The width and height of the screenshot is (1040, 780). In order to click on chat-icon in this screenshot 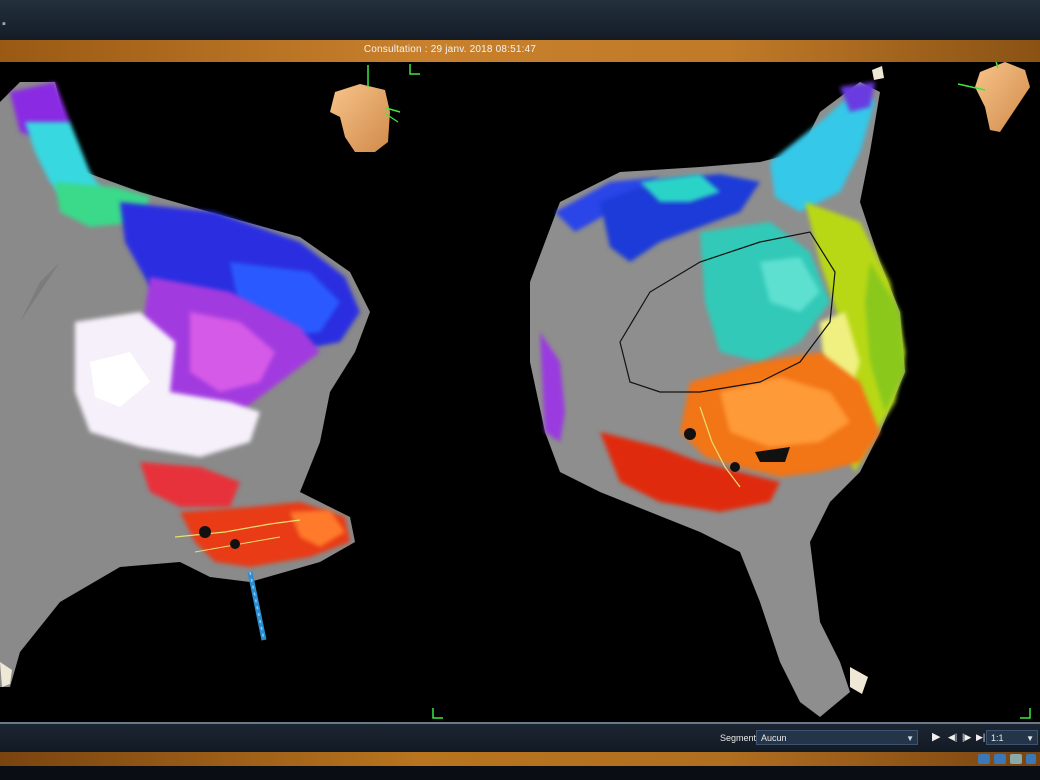, I will do `click(984, 759)`.